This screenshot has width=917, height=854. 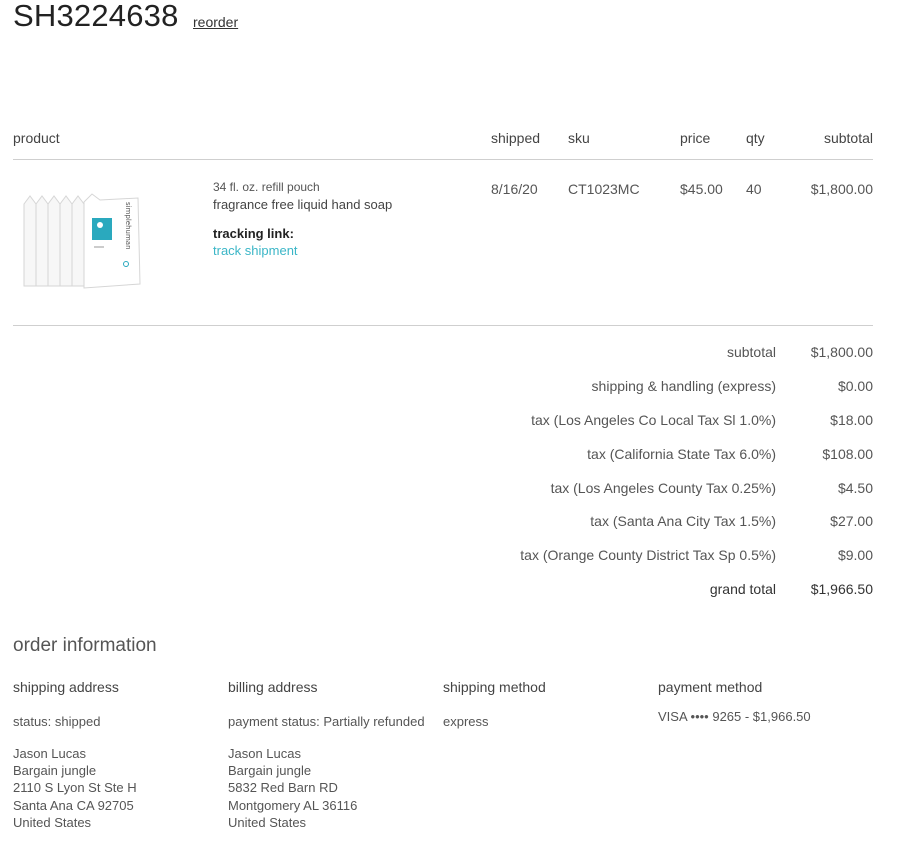 What do you see at coordinates (742, 589) in the screenshot?
I see `totals-label-grand-total: grand total` at bounding box center [742, 589].